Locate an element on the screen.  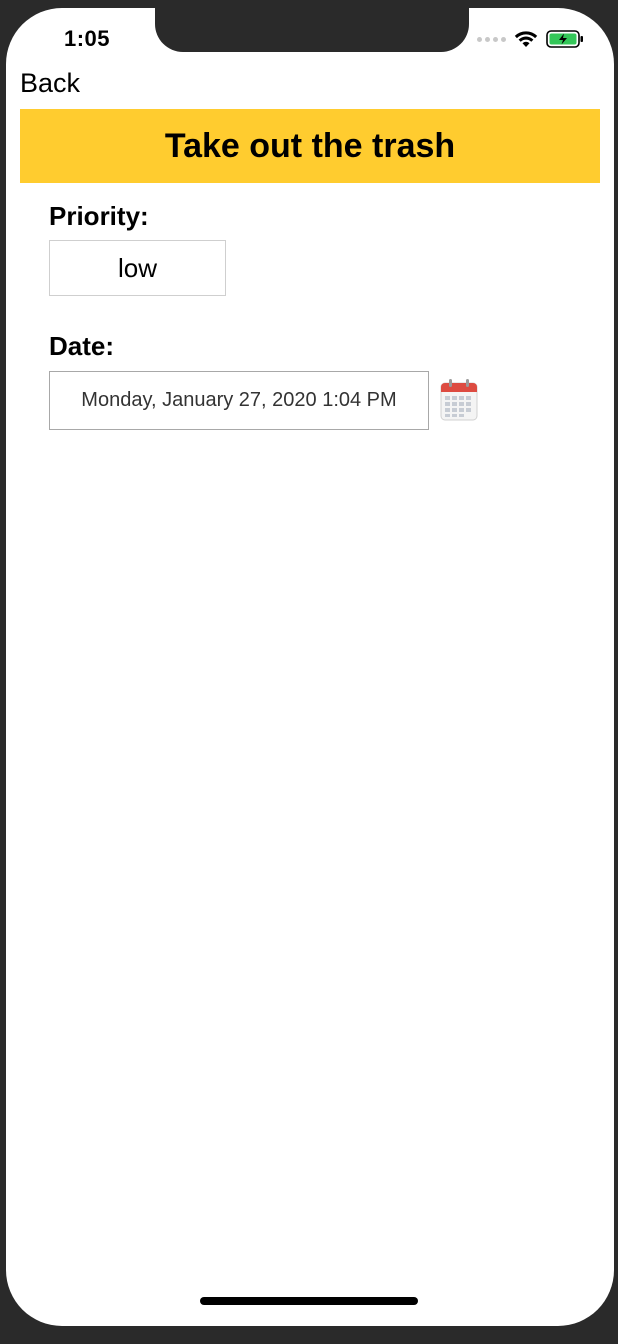
priority-label: Priority: is located at coordinates (99, 216).